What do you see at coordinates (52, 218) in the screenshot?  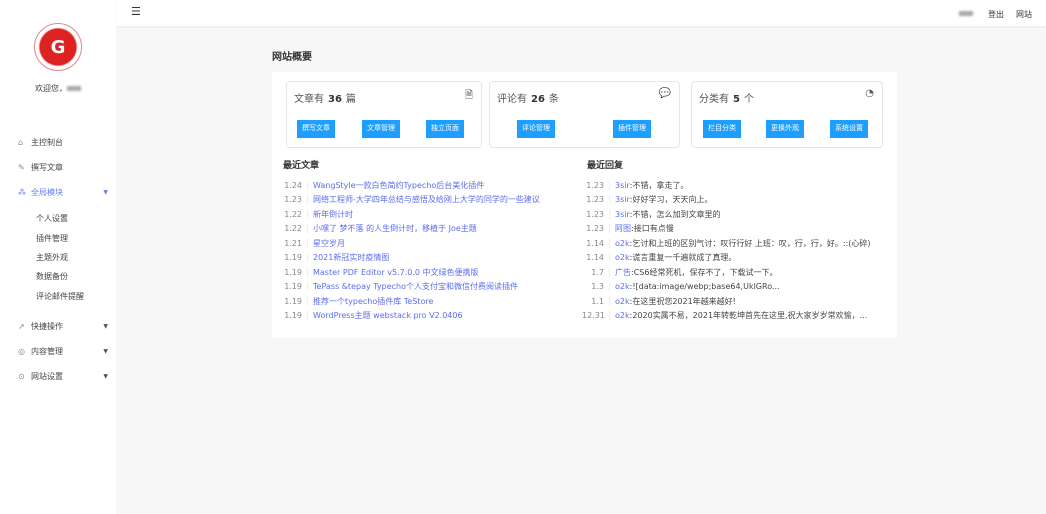 I see `sidebar-sub-profile: 个人设置` at bounding box center [52, 218].